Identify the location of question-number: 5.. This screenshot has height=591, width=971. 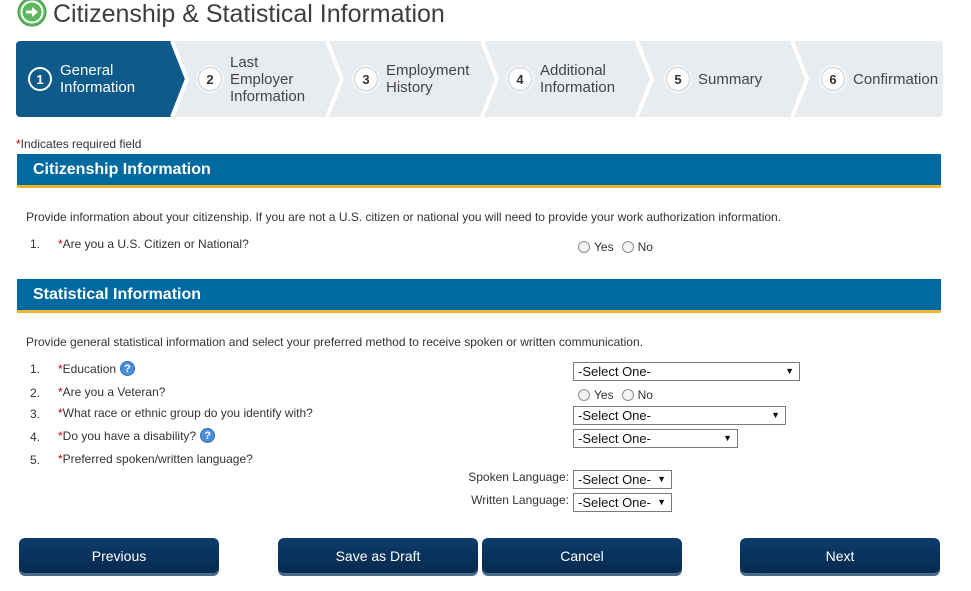
(35, 460).